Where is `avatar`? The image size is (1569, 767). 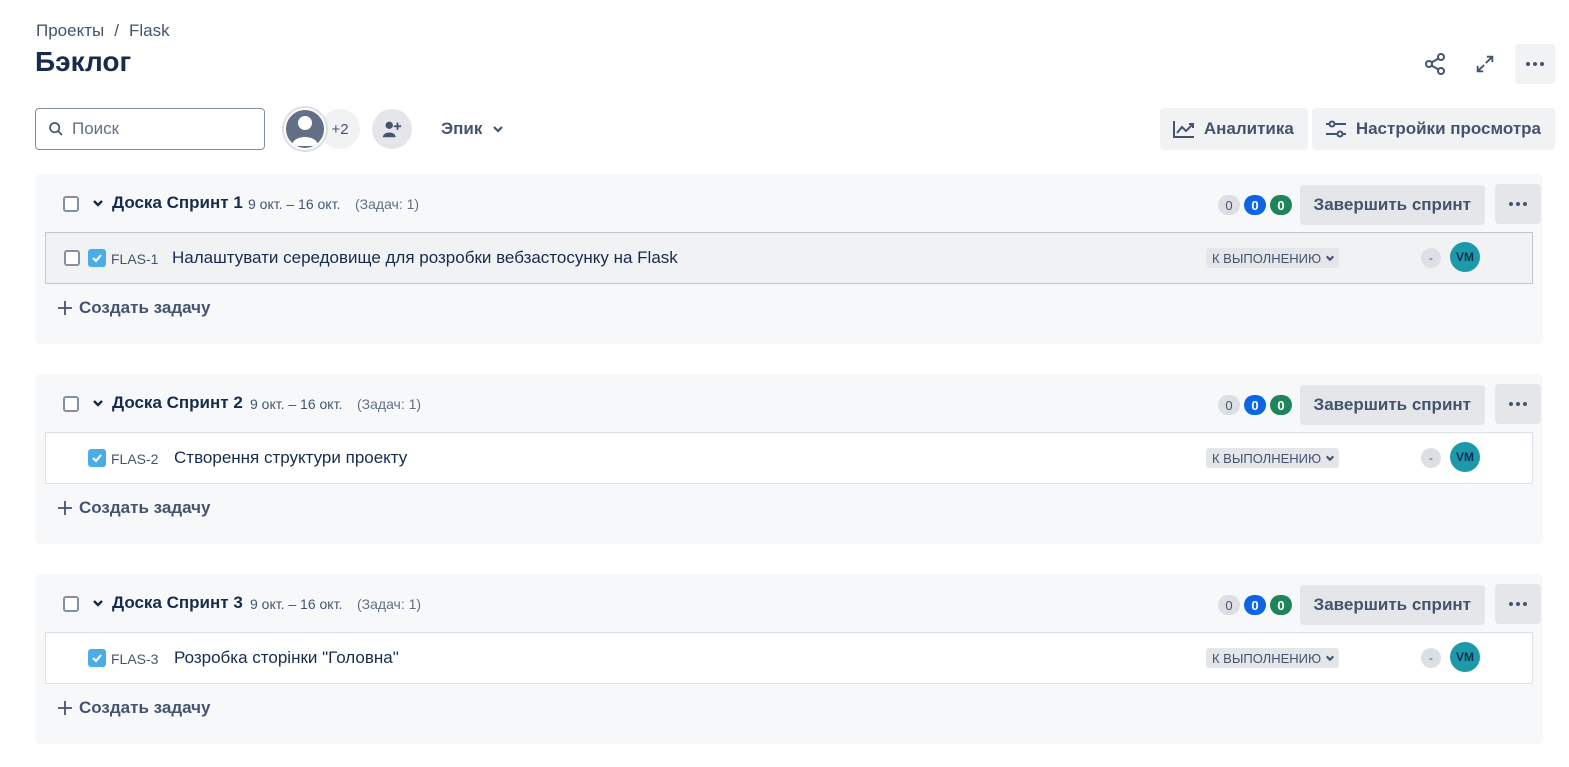 avatar is located at coordinates (305, 129).